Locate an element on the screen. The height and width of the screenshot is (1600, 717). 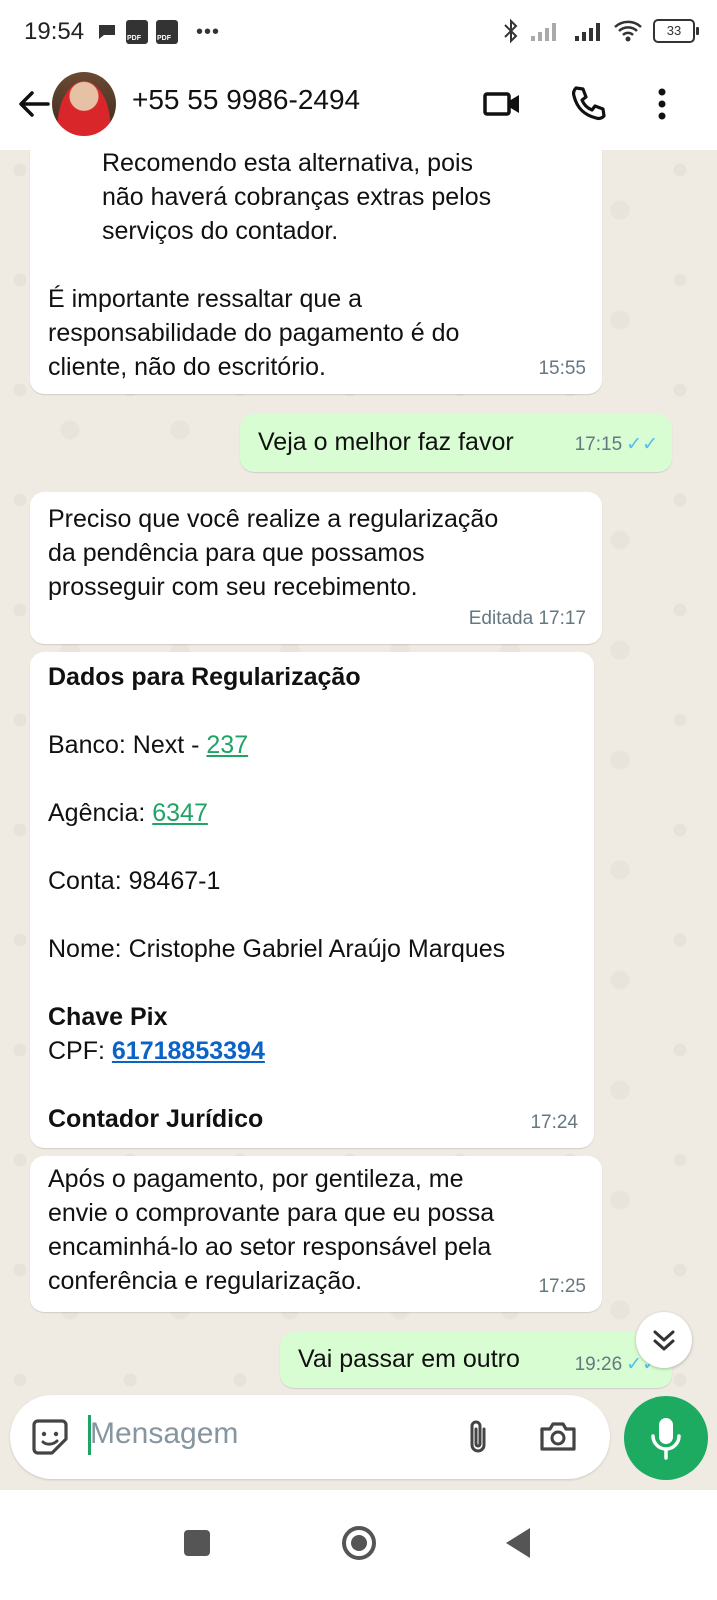
account-text: Conta: 98467-1 is located at coordinates (134, 881).